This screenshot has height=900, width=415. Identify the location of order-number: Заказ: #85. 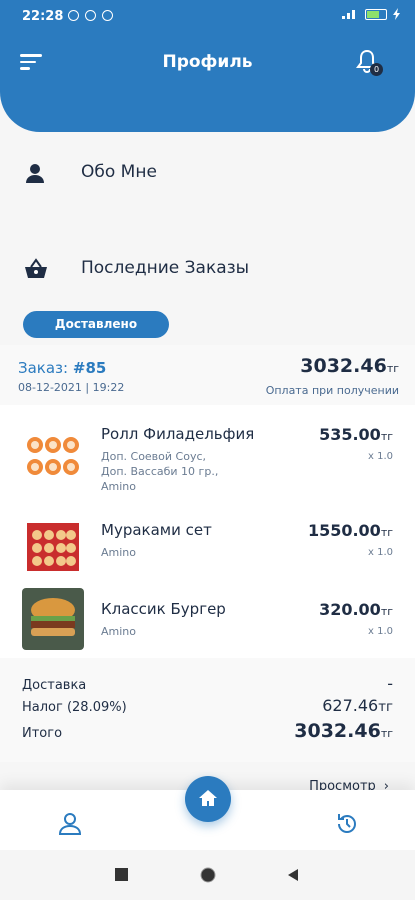
(62, 368).